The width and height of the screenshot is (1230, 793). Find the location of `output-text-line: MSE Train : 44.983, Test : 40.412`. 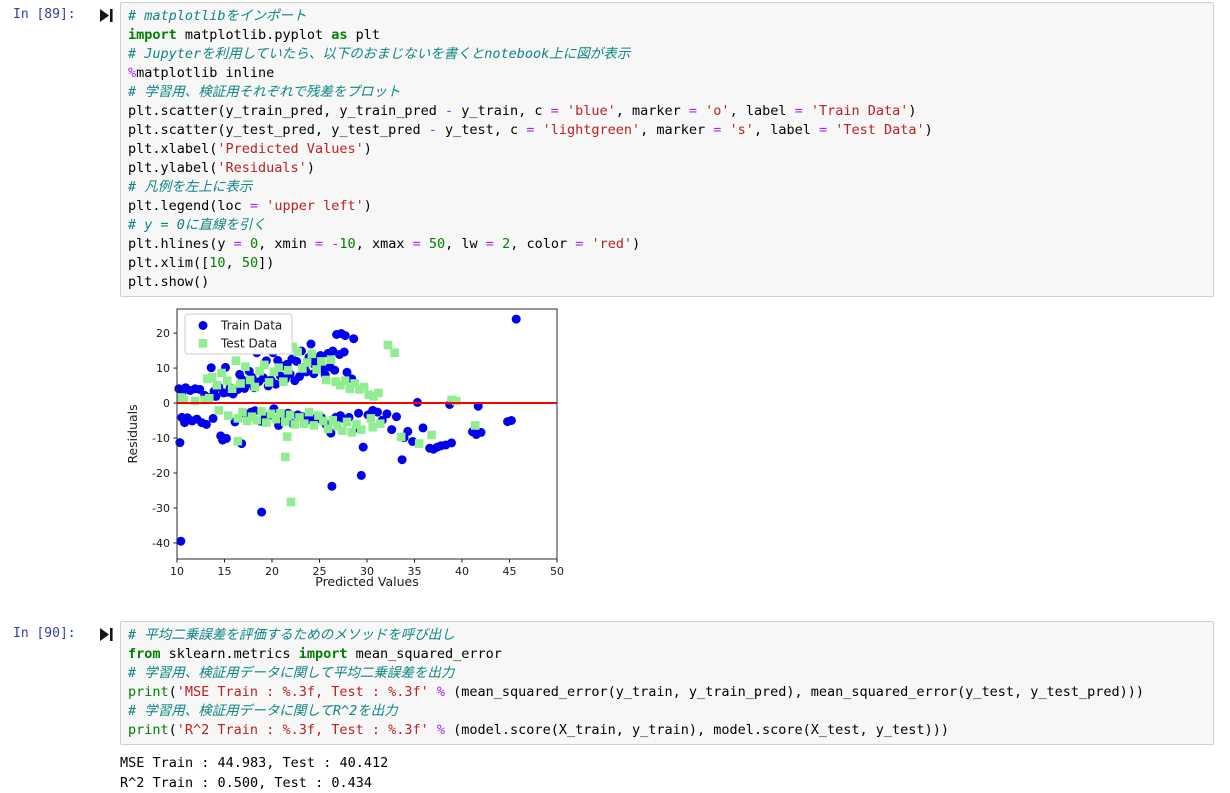

output-text-line: MSE Train : 44.983, Test : 40.412 is located at coordinates (254, 763).